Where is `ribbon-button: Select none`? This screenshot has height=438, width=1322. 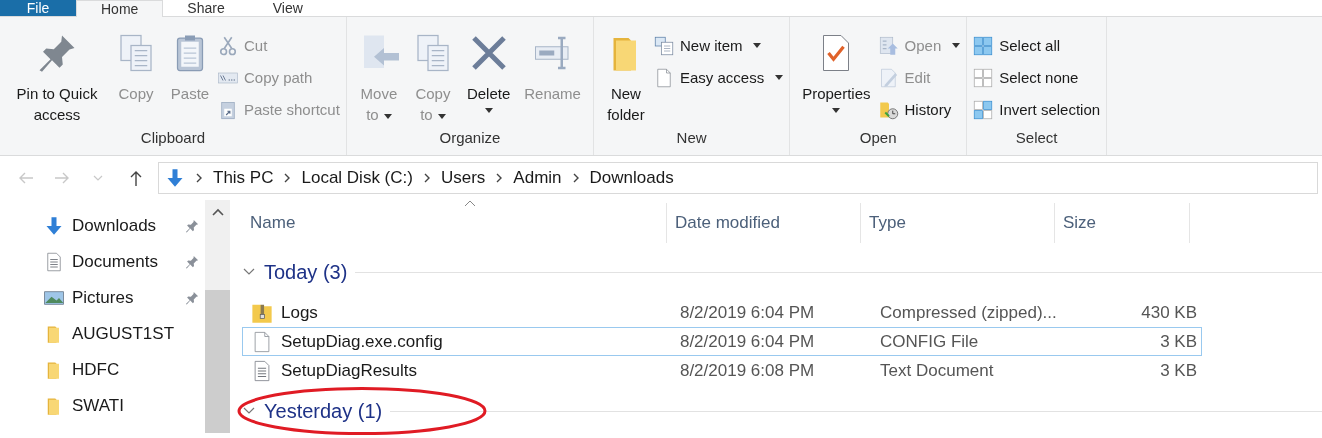
ribbon-button: Select none is located at coordinates (1037, 77).